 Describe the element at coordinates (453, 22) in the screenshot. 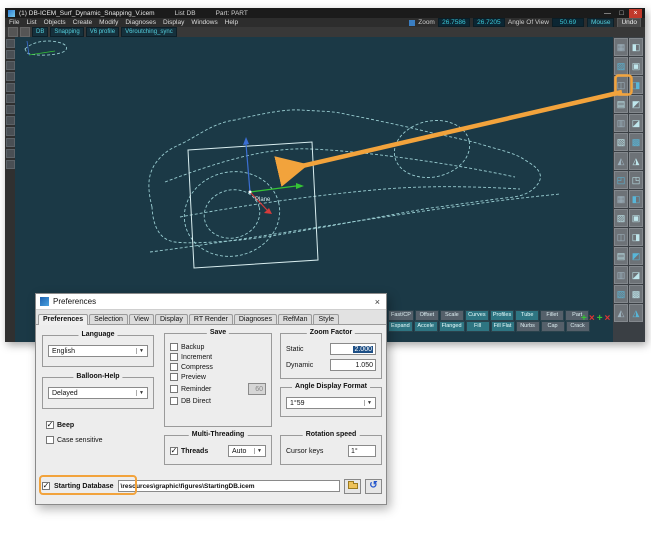

I see `zoom-static-field: 26.7586` at that location.